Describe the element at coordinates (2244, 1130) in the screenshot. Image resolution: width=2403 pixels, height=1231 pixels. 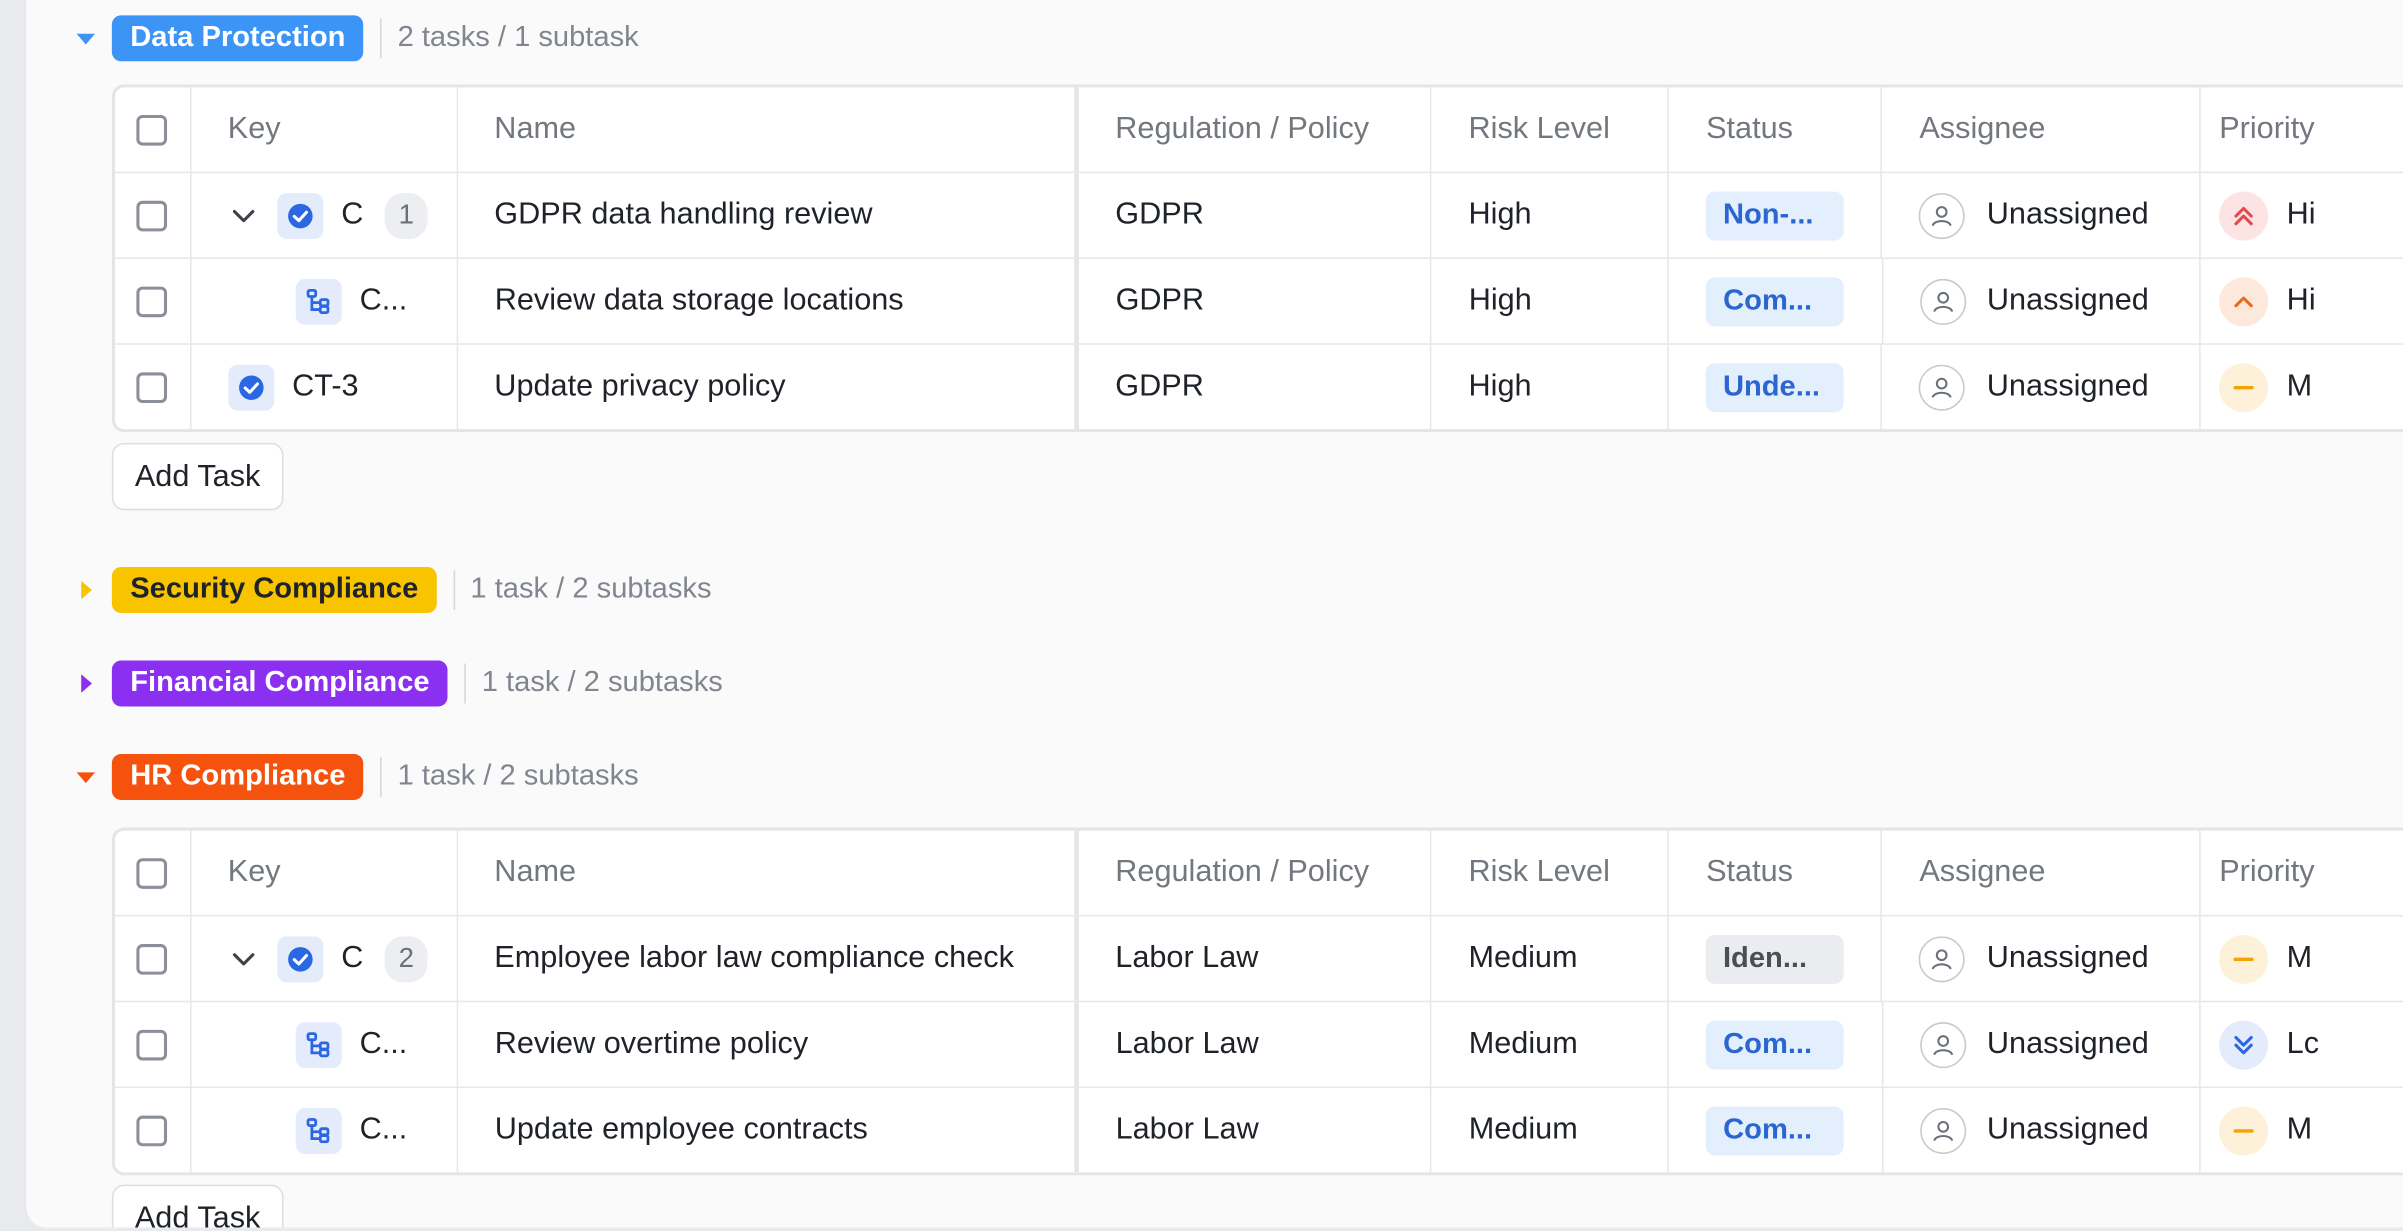
I see `medium-priority-icon` at that location.